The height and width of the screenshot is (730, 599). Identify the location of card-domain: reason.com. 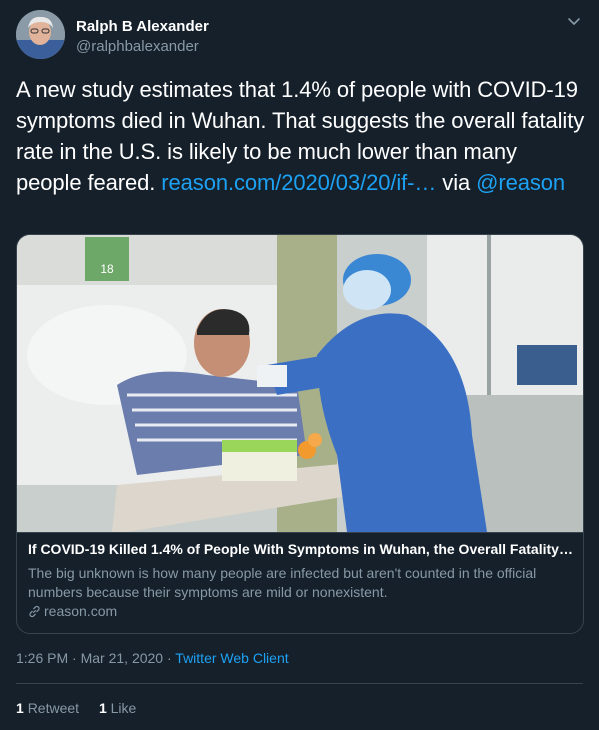
(72, 611).